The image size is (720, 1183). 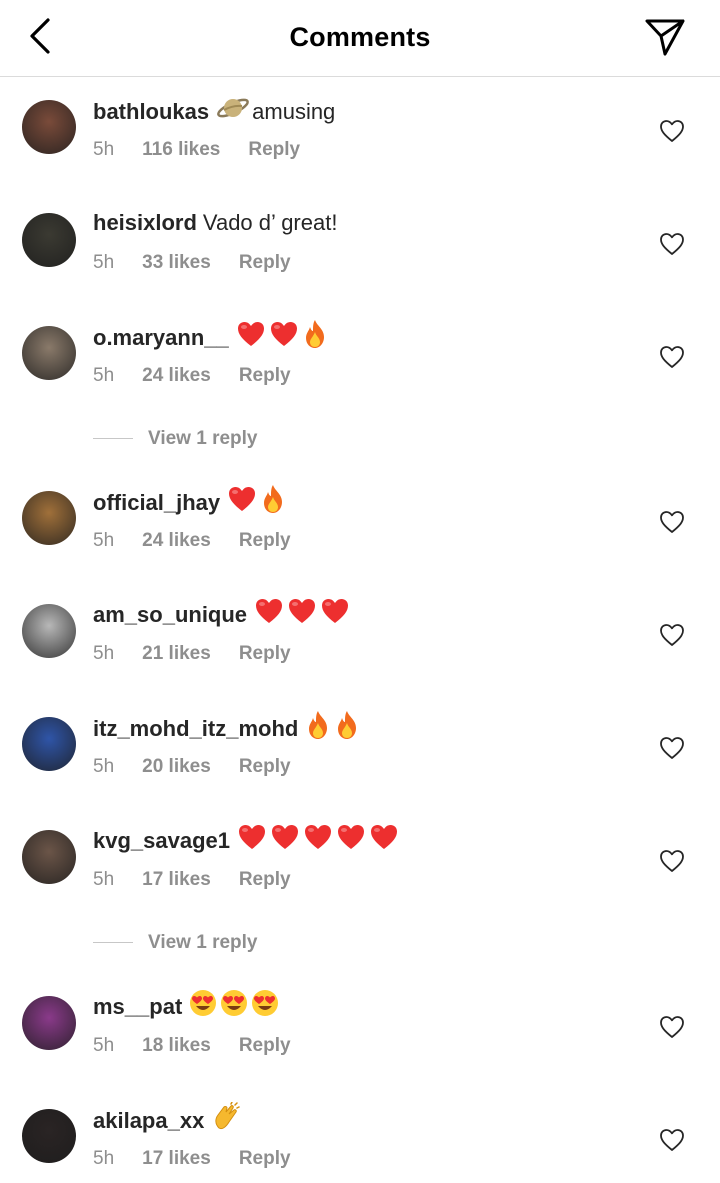 What do you see at coordinates (360, 261) in the screenshot?
I see `comment-row: heisixlord Vado d’ great! 5h 33 likes Reply` at bounding box center [360, 261].